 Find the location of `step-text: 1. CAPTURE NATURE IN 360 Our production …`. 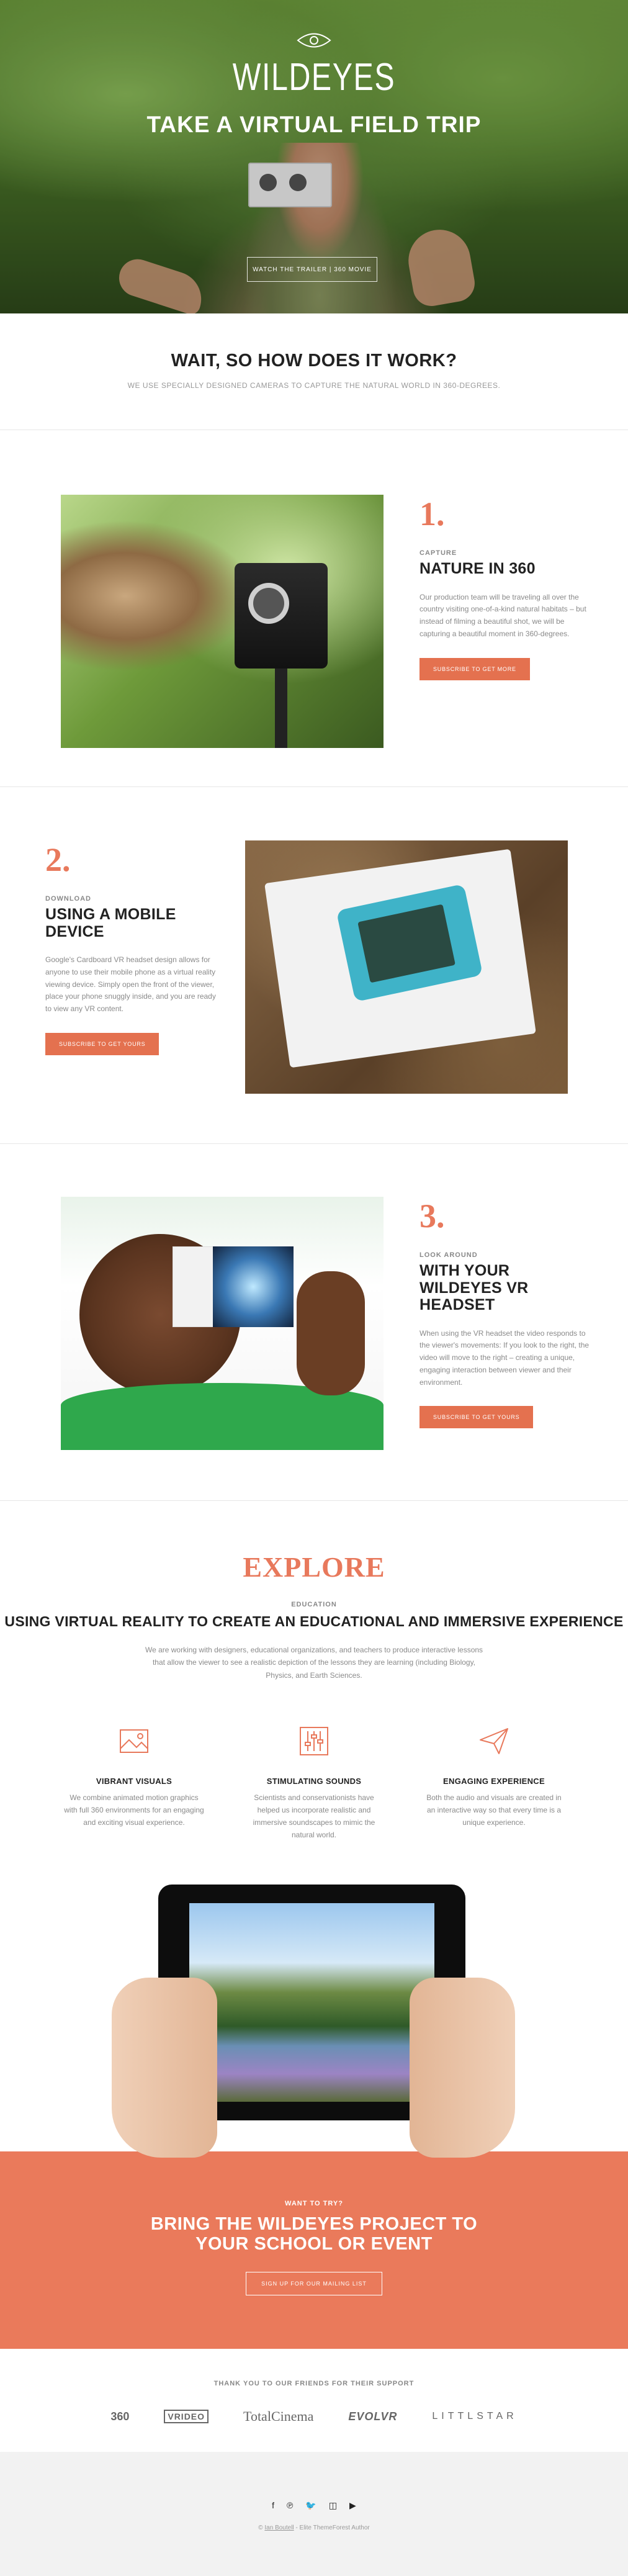

step-text: 1. CAPTURE NATURE IN 360 Our production … is located at coordinates (506, 587).